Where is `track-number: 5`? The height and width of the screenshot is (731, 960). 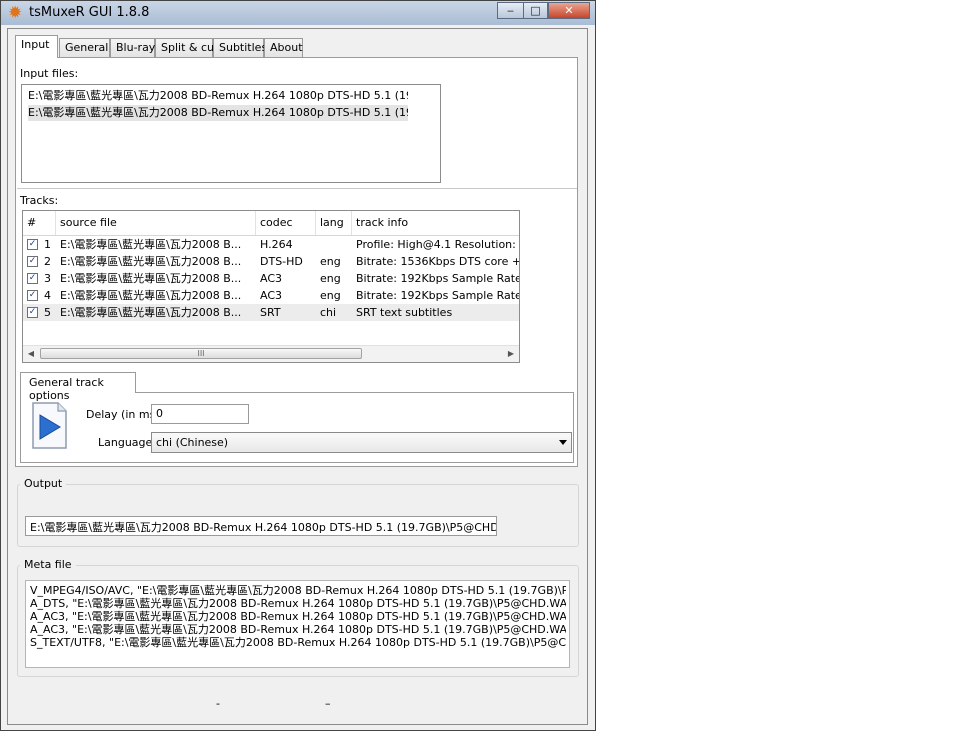 track-number: 5 is located at coordinates (47, 312).